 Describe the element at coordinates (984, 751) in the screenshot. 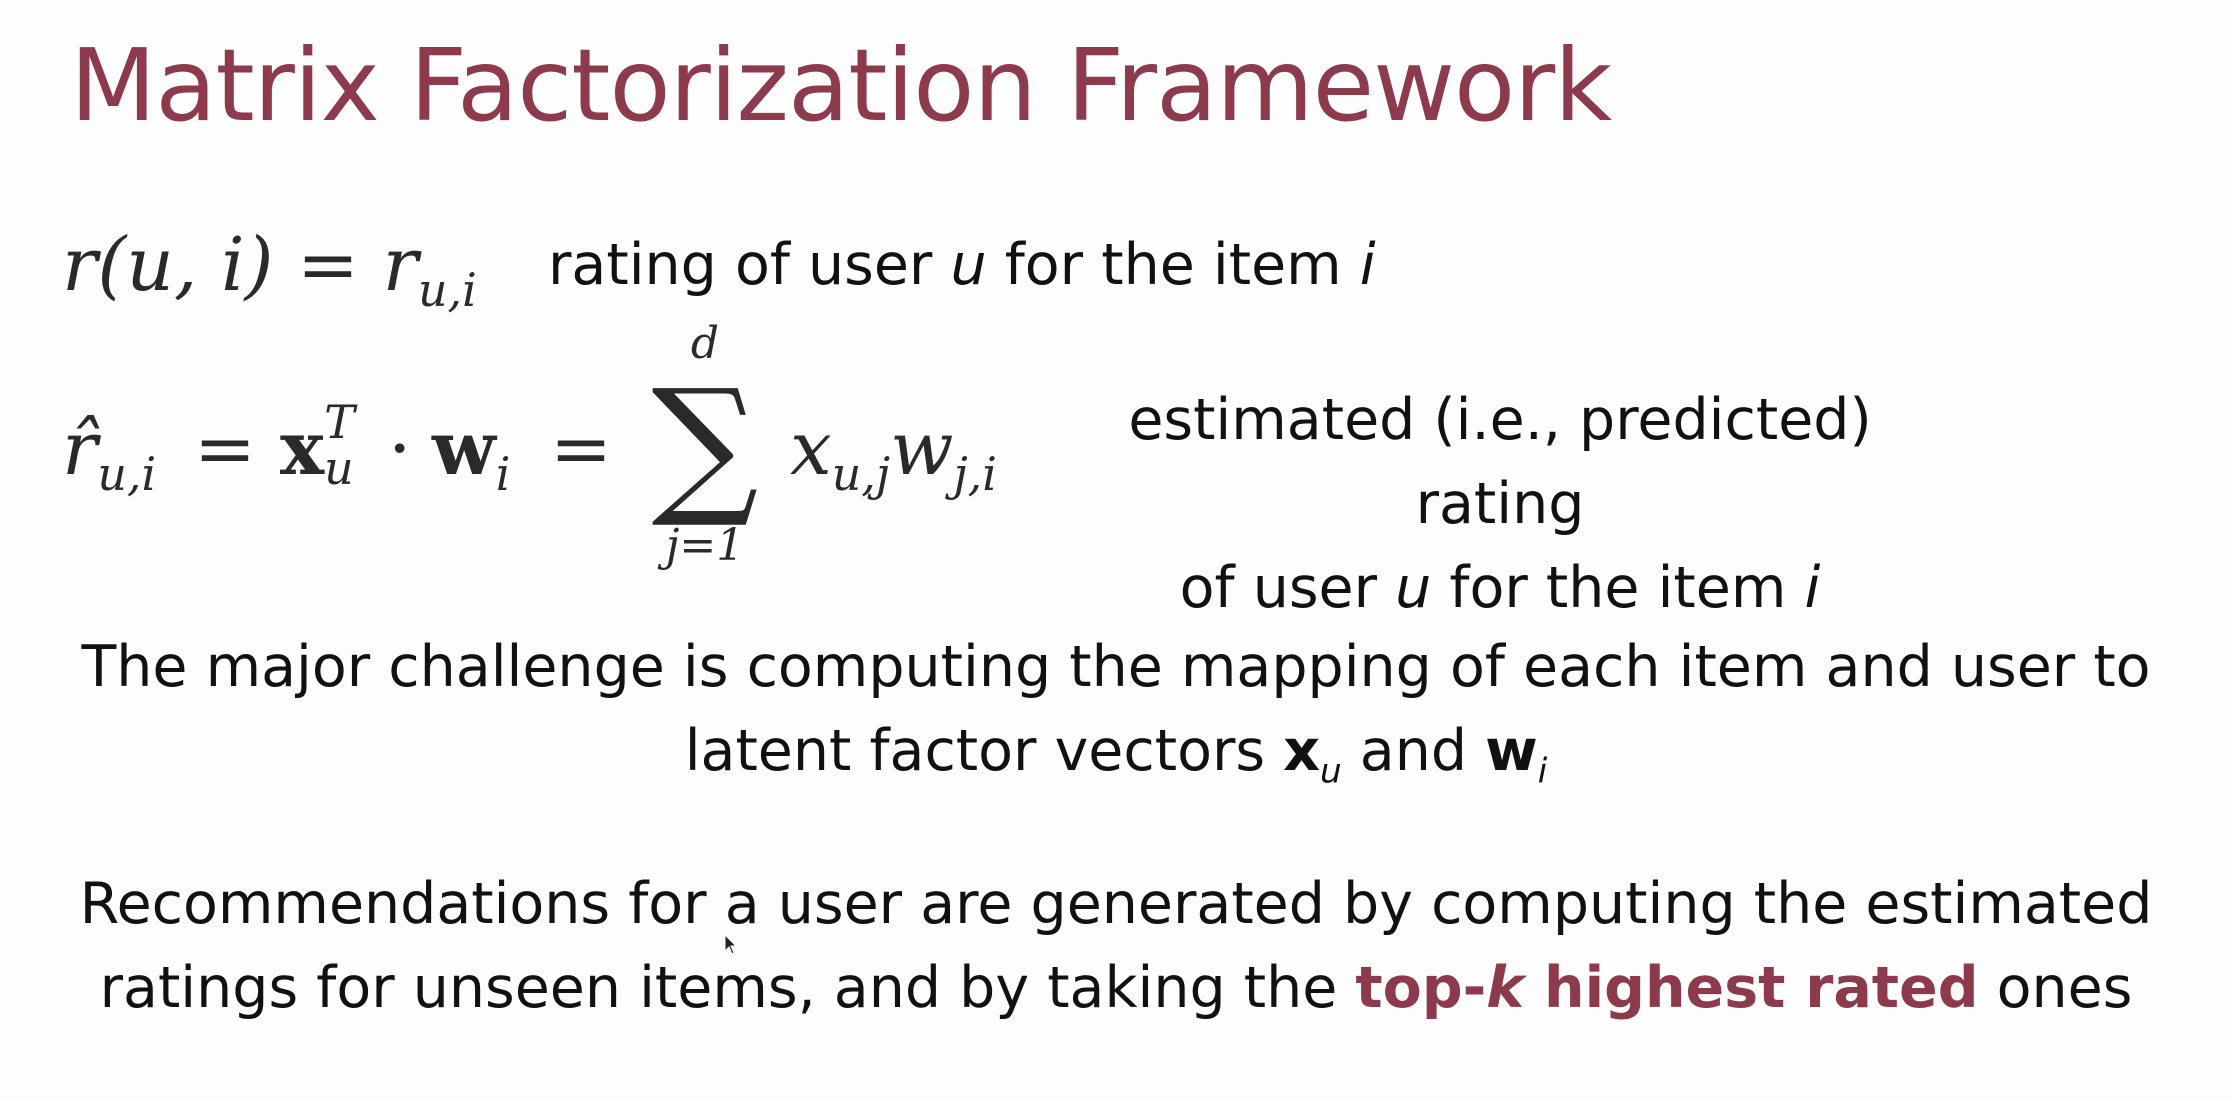

I see `para1-line2-prefix: latent factor vectors` at that location.